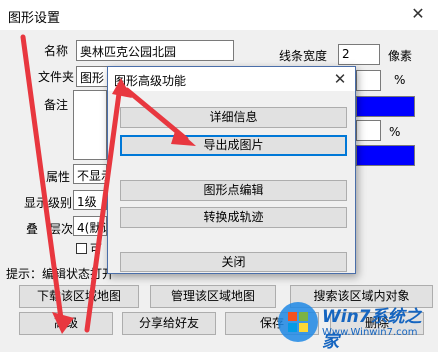 The width and height of the screenshot is (438, 352). What do you see at coordinates (385, 106) in the screenshot?
I see `line-color-swatch` at bounding box center [385, 106].